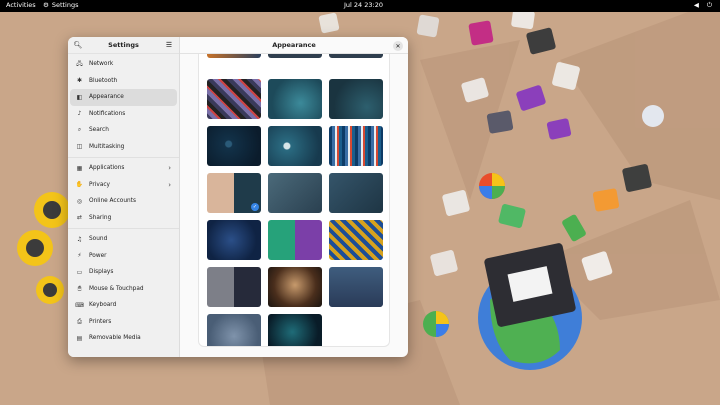  Describe the element at coordinates (112, 201) in the screenshot. I see `sidebar-item-label: Online Accounts` at that location.